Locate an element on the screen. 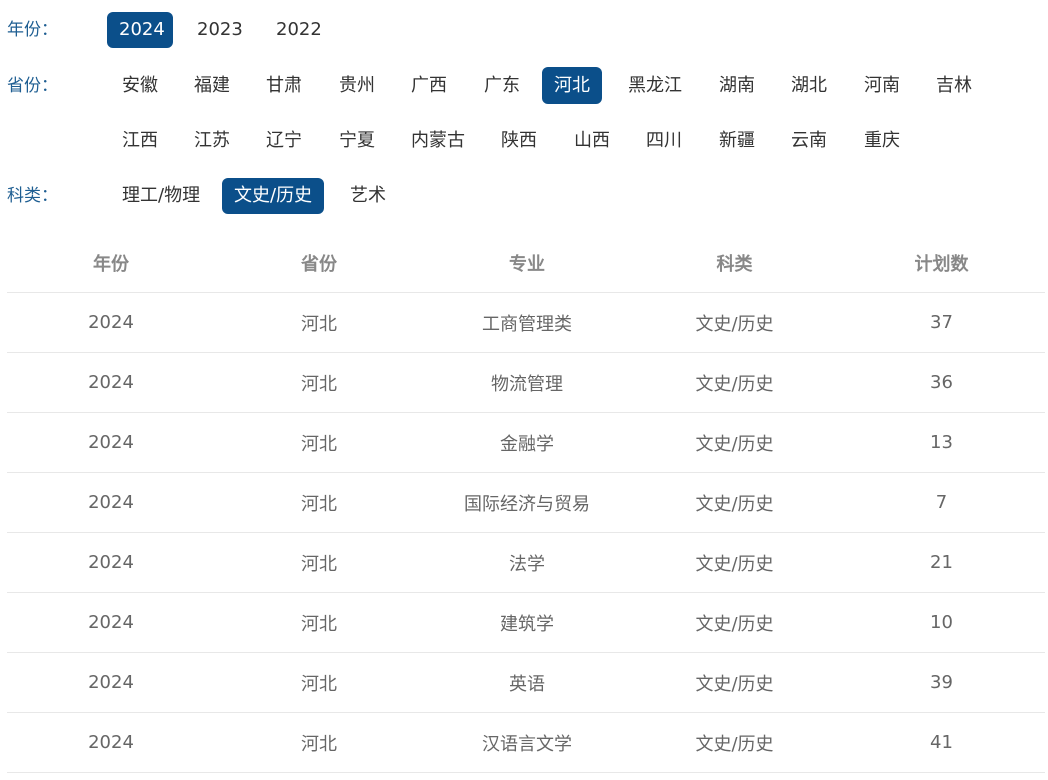 The image size is (1048, 780). cell-plan-count: 37 is located at coordinates (941, 322).